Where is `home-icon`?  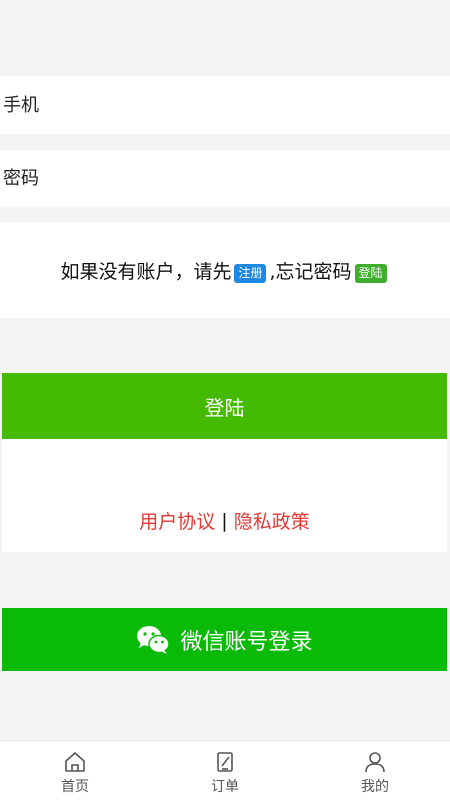 home-icon is located at coordinates (75, 762).